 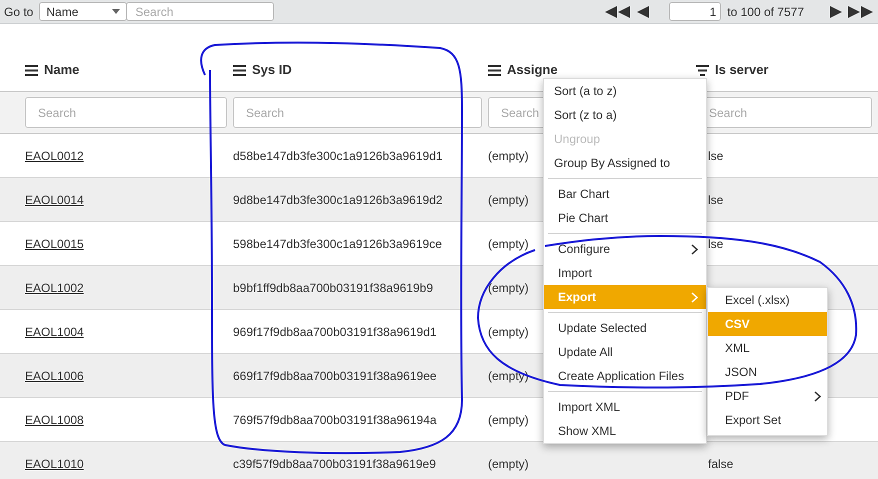 What do you see at coordinates (767, 348) in the screenshot?
I see `menu-item: XML` at bounding box center [767, 348].